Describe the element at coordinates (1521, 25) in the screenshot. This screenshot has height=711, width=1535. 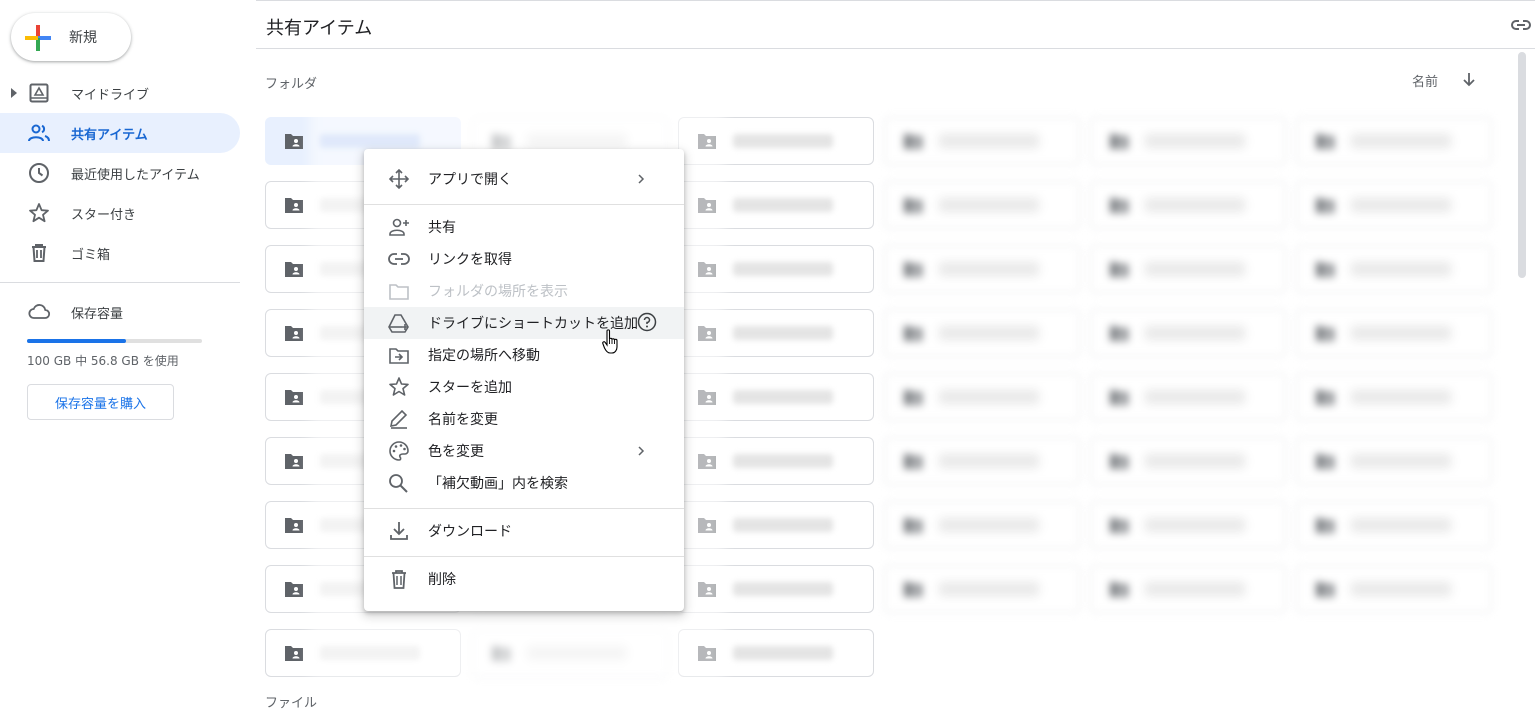
I see `link-icon` at that location.